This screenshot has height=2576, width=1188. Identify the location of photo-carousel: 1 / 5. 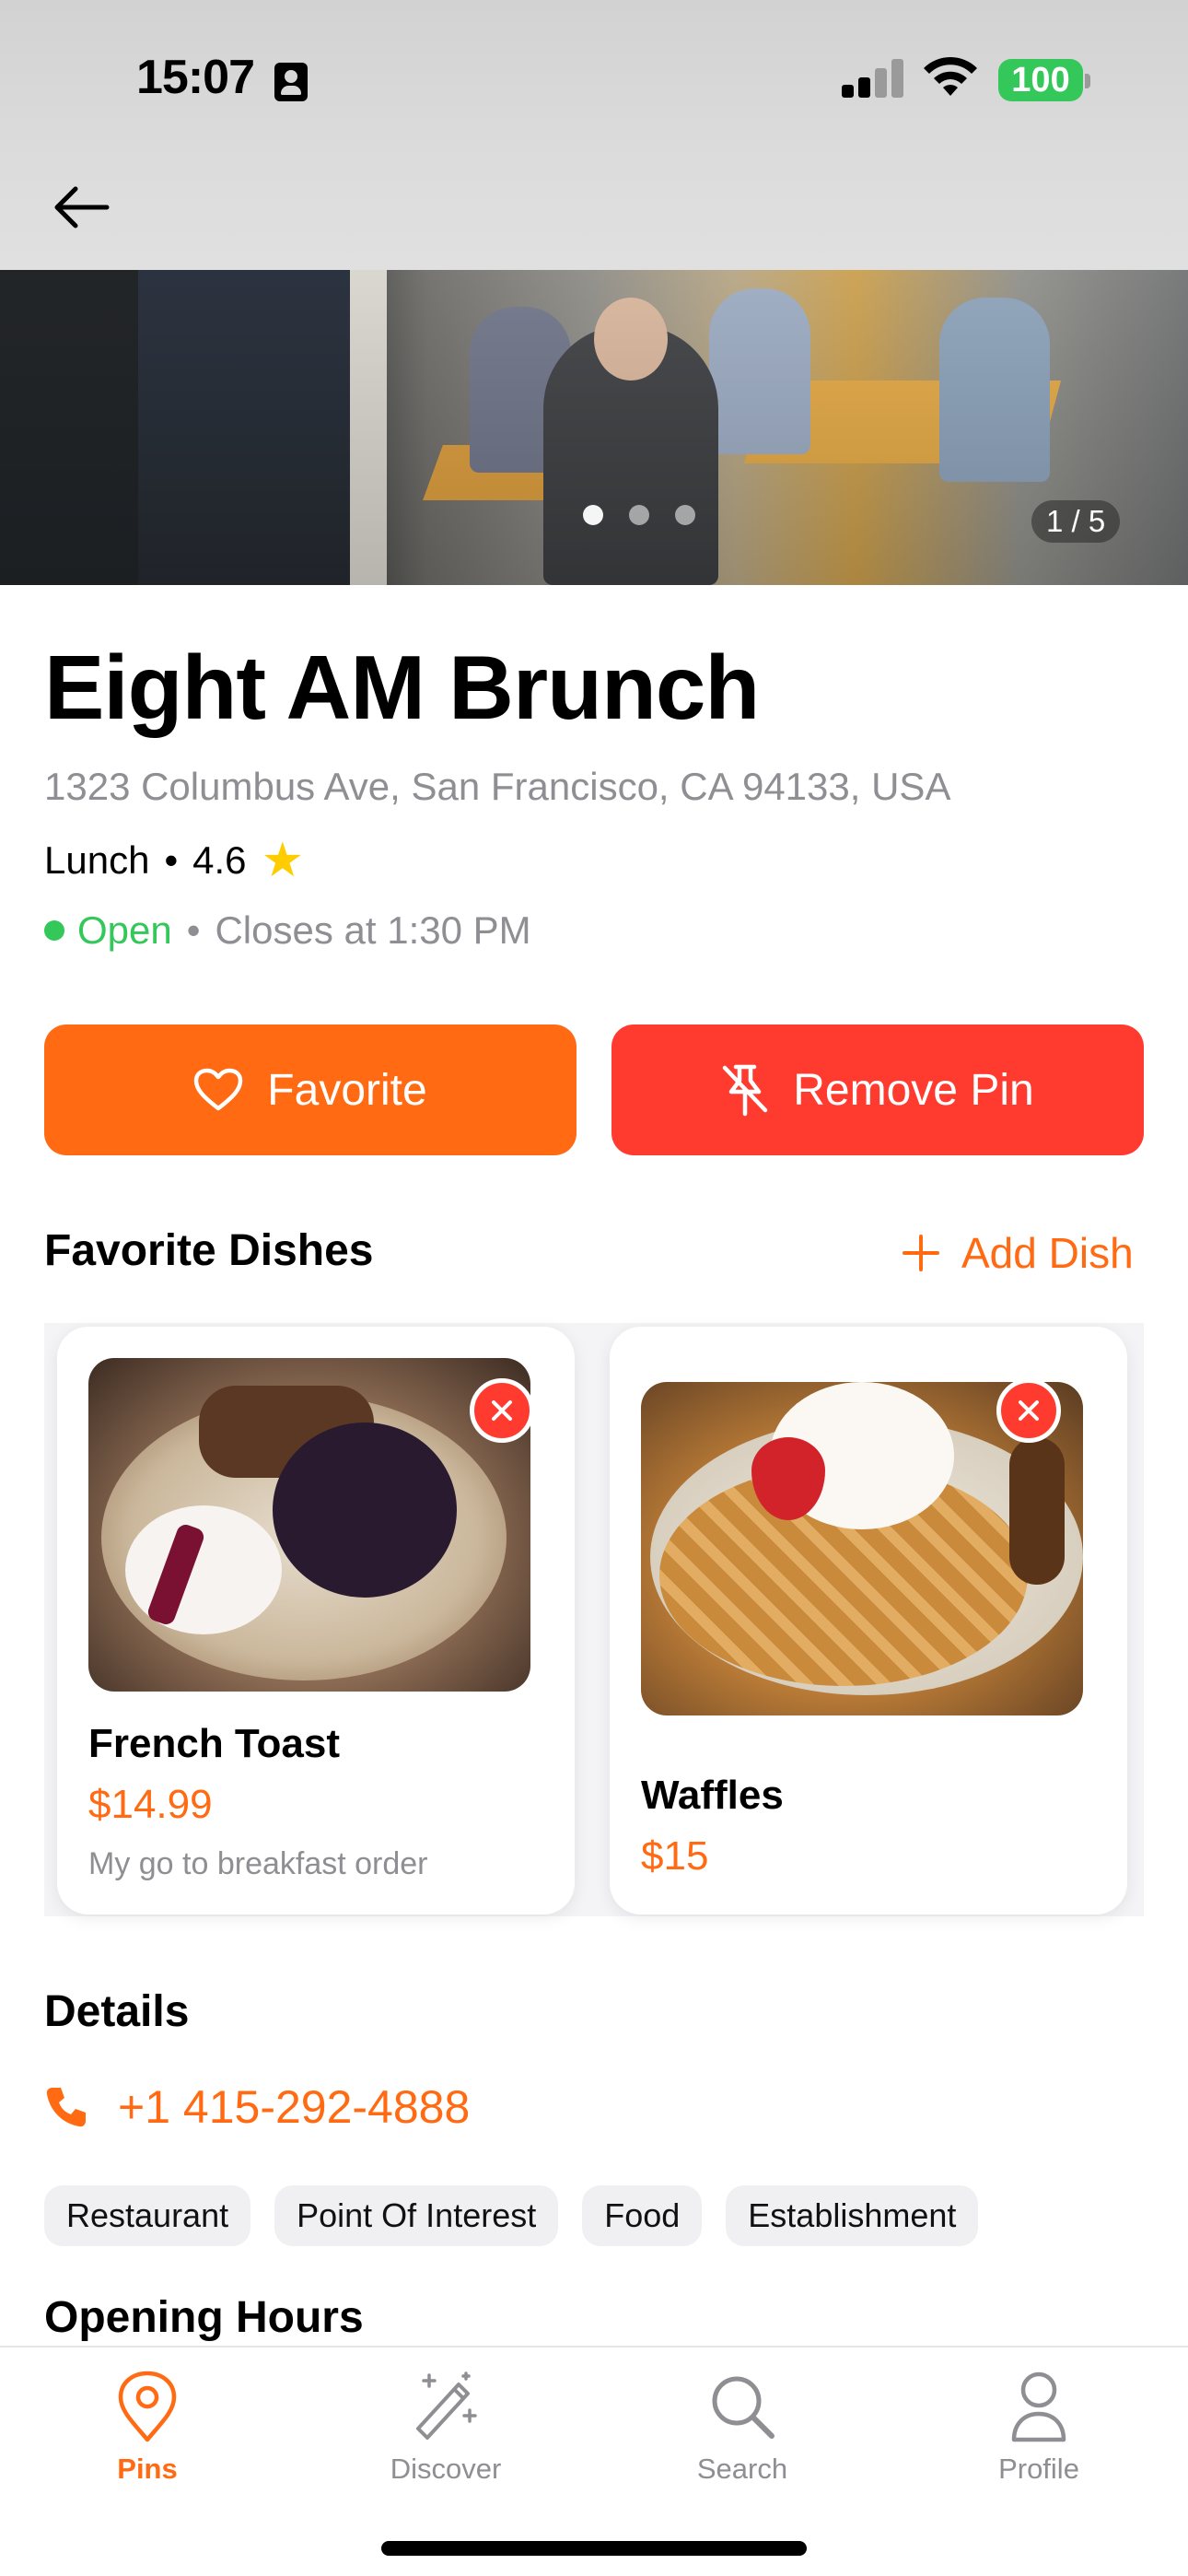
(594, 427).